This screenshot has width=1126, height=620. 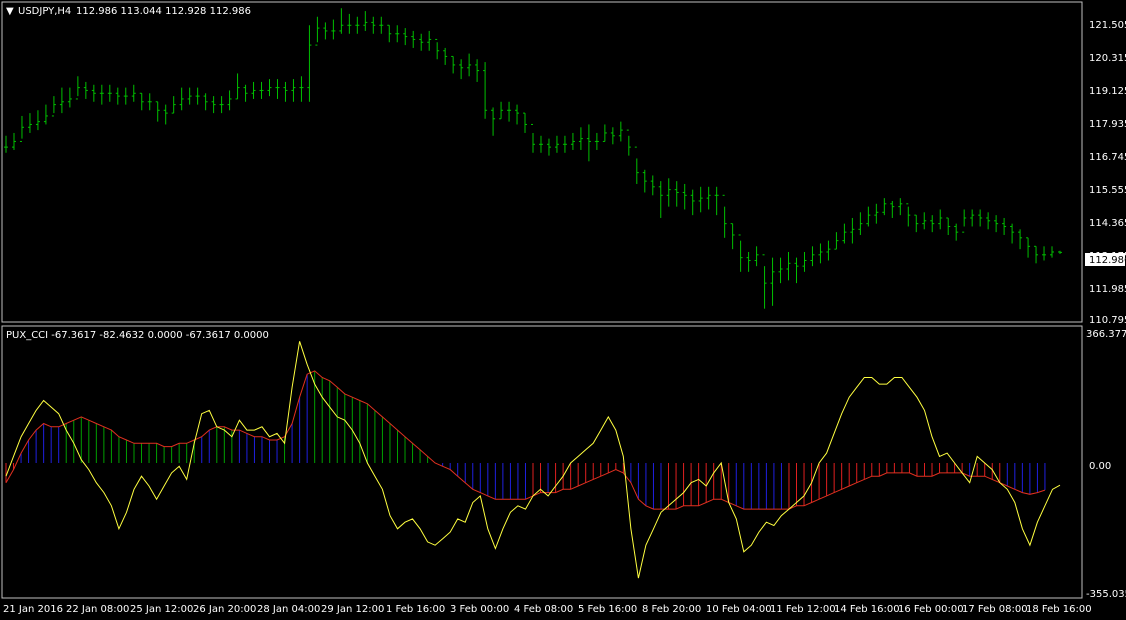 I want to click on time-tick: 8 Feb 20:00, so click(x=671, y=609).